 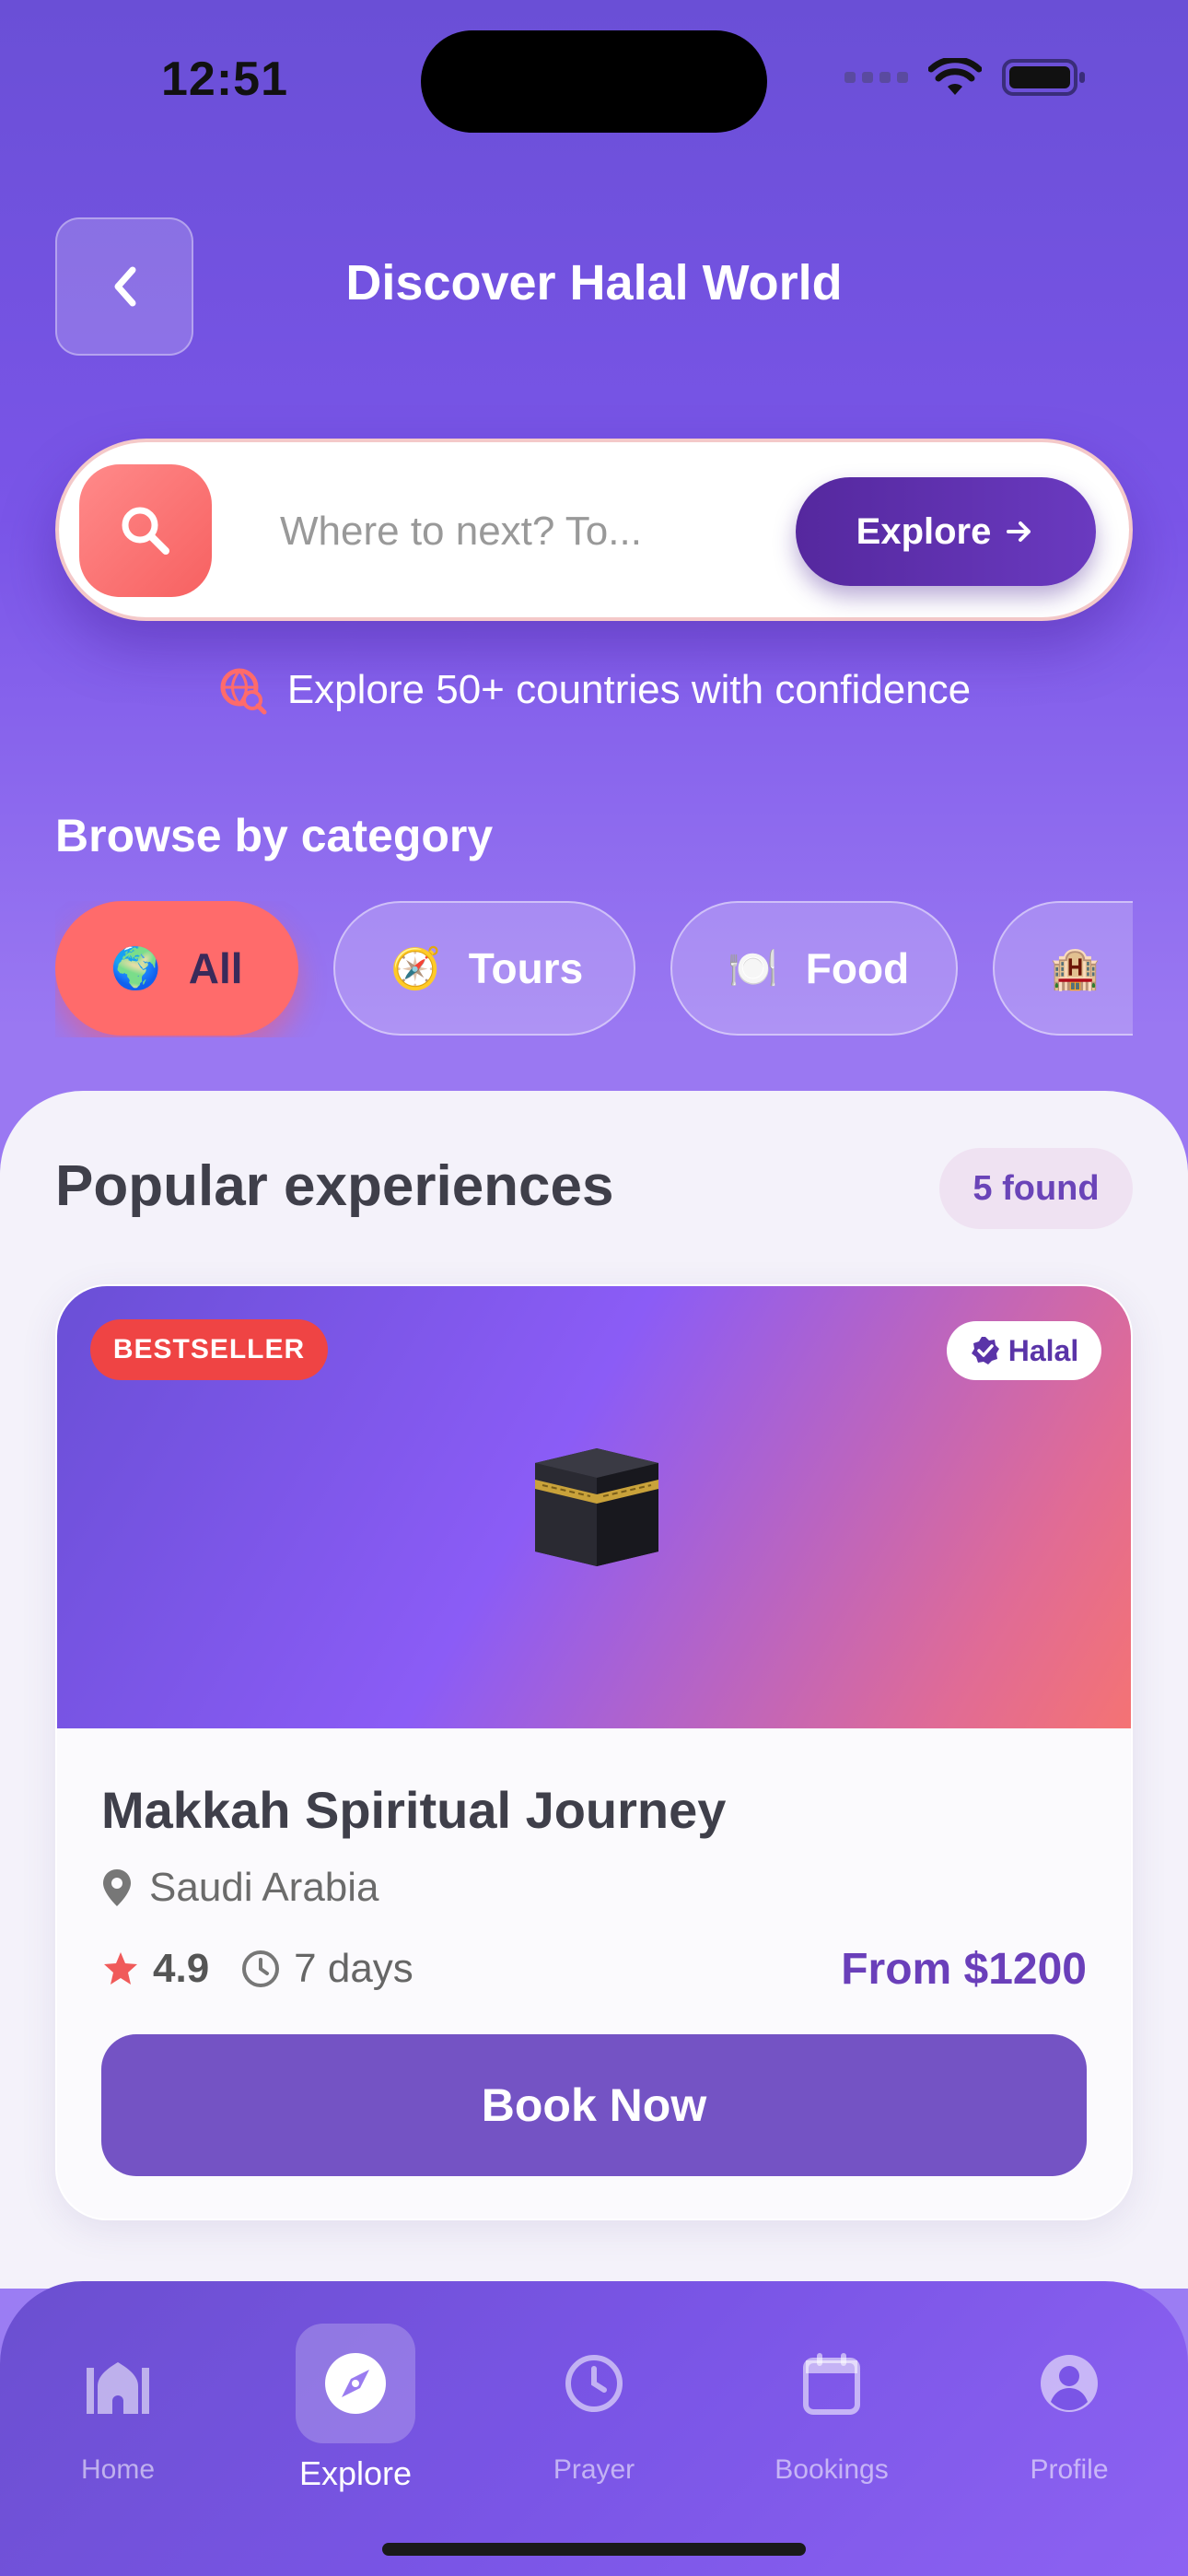 I want to click on star-icon, so click(x=120, y=1968).